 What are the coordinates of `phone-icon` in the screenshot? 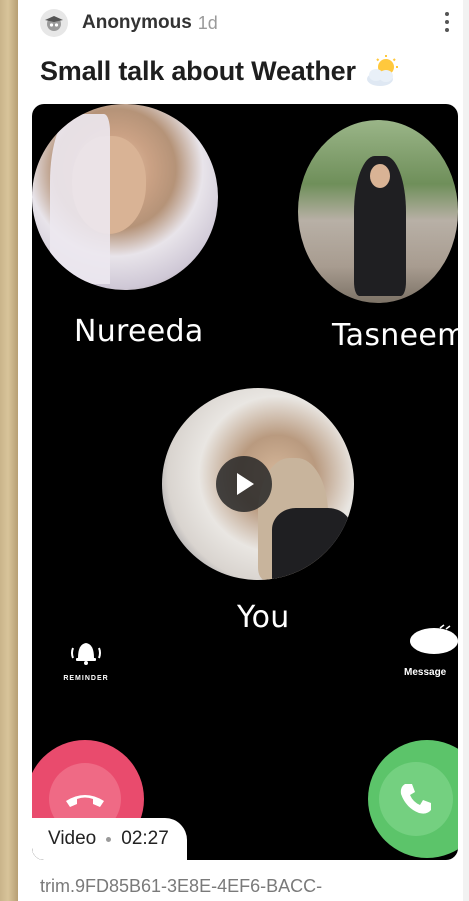 It's located at (415, 799).